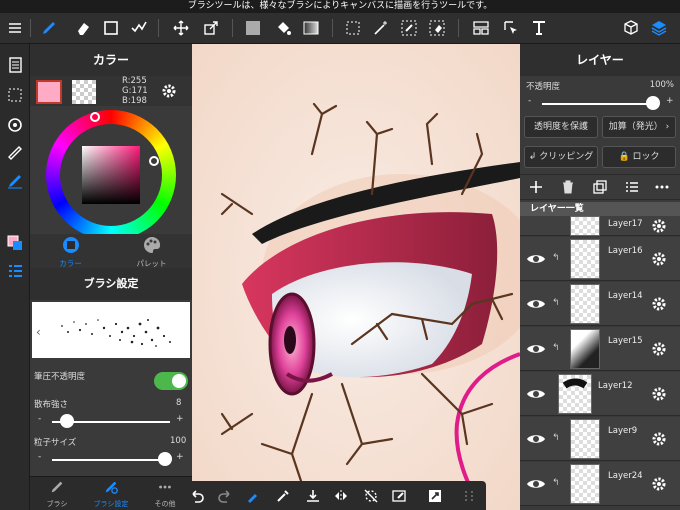  I want to click on background-color, so click(84, 92).